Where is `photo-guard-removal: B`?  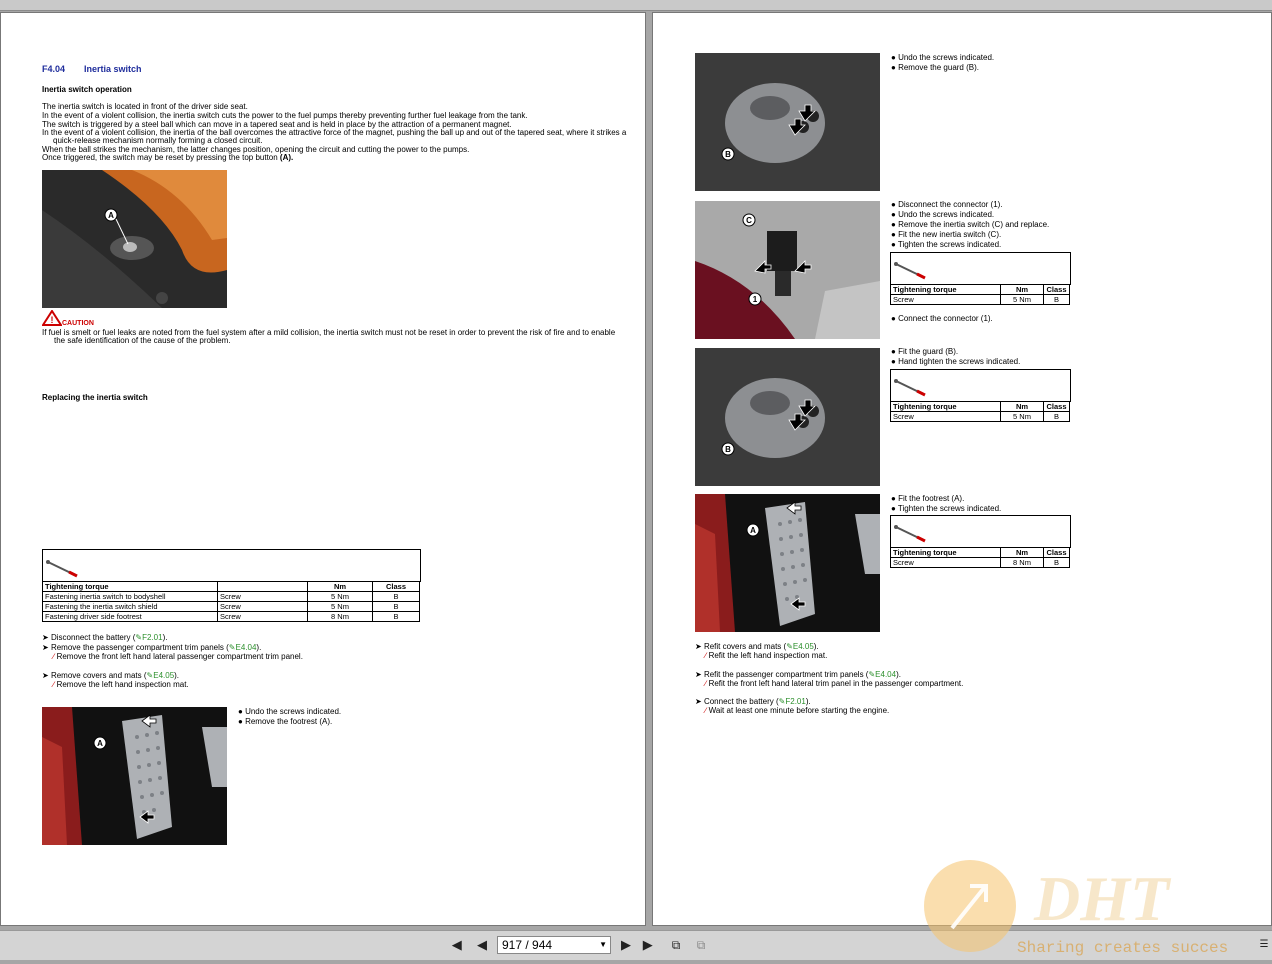
photo-guard-removal: B is located at coordinates (787, 122).